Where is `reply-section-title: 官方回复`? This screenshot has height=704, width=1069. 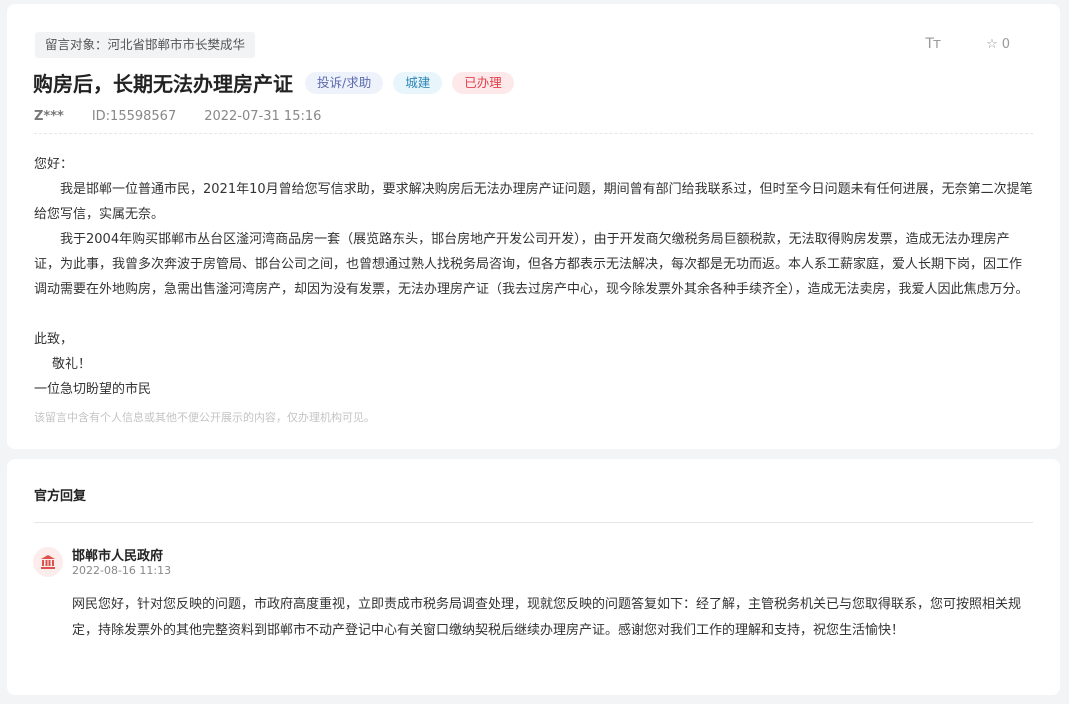
reply-section-title: 官方回复 is located at coordinates (60, 496).